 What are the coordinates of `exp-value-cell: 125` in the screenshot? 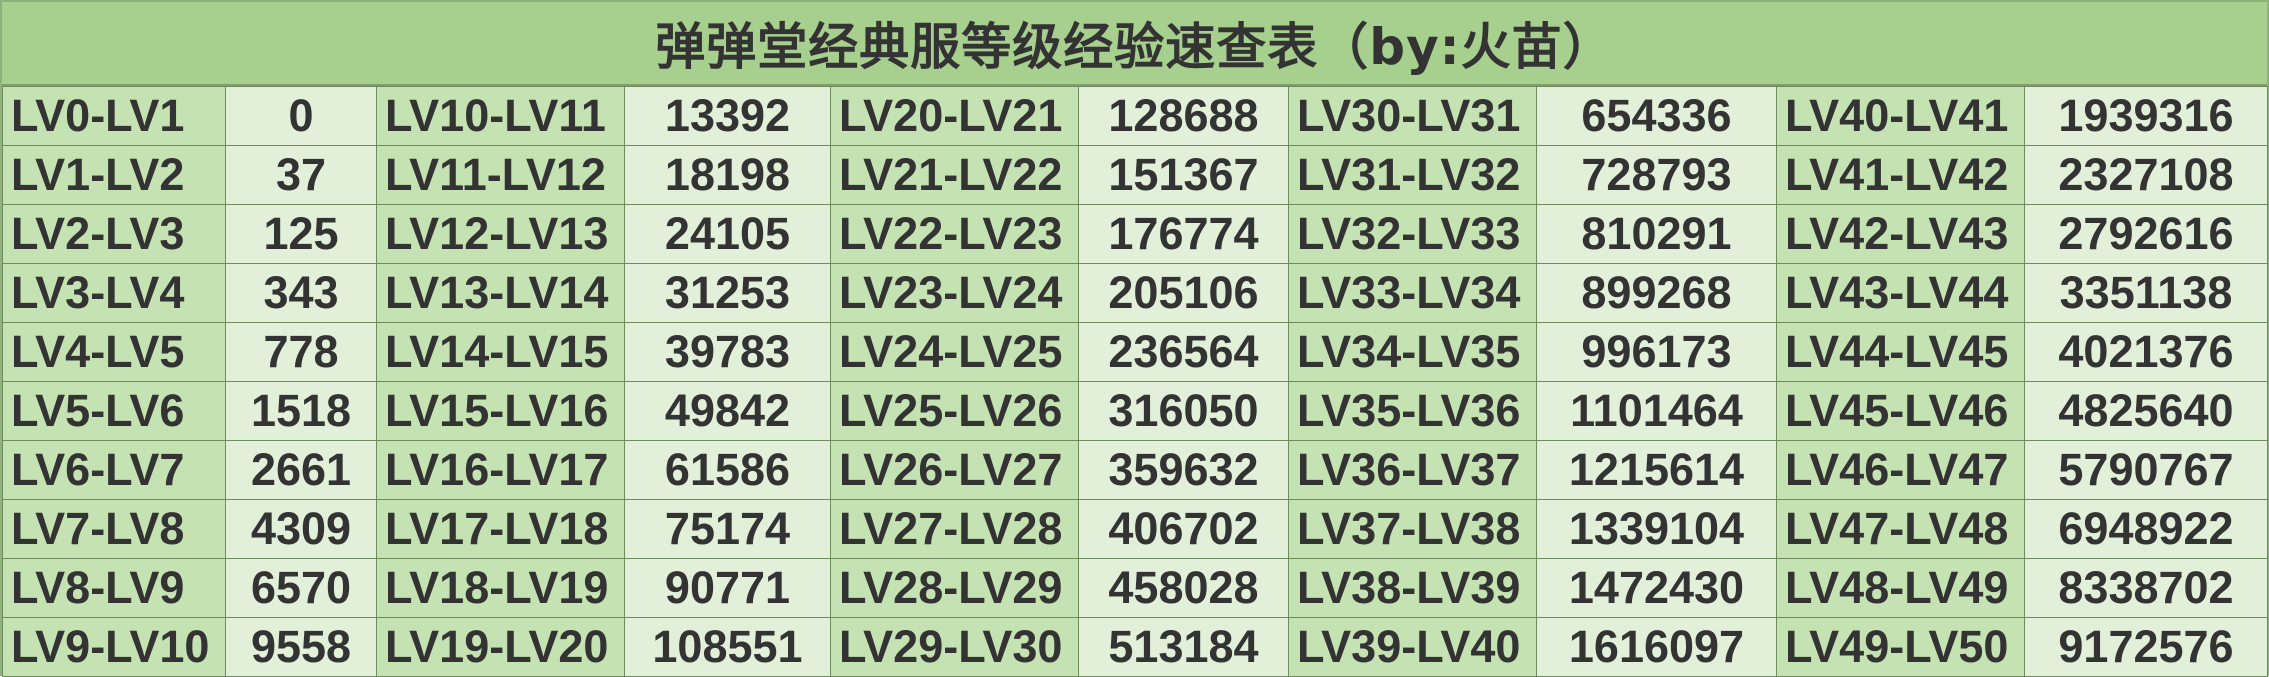 It's located at (301, 234).